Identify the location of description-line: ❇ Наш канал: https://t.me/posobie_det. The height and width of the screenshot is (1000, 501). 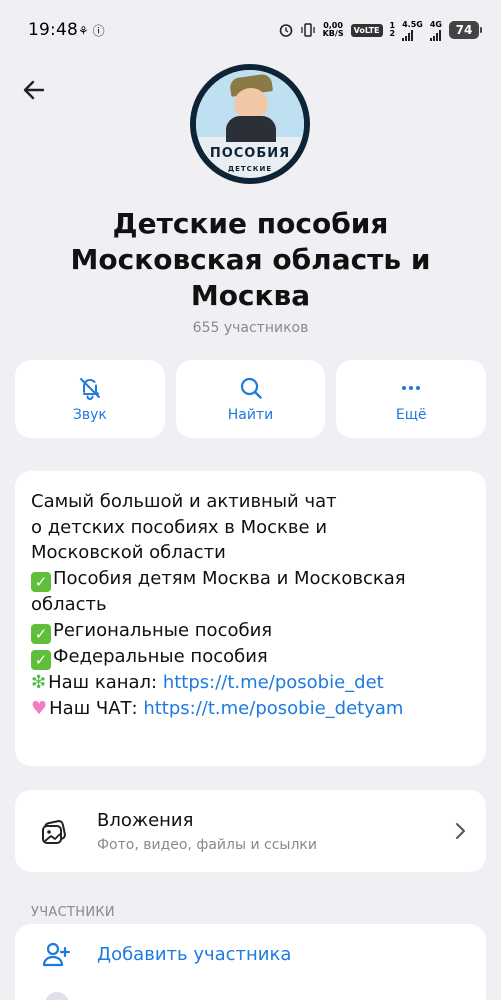
(250, 683).